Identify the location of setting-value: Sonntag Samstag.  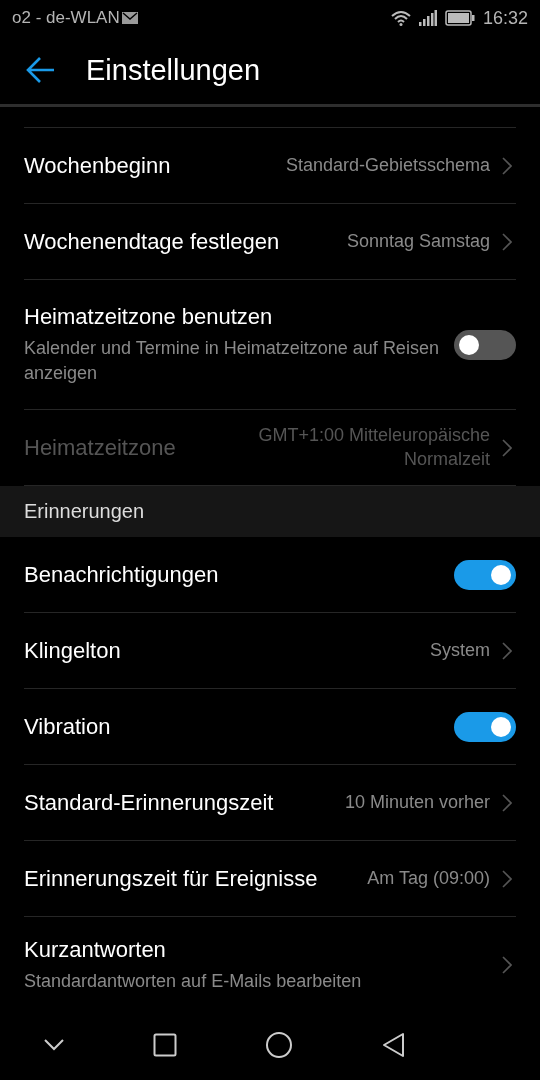
(418, 241).